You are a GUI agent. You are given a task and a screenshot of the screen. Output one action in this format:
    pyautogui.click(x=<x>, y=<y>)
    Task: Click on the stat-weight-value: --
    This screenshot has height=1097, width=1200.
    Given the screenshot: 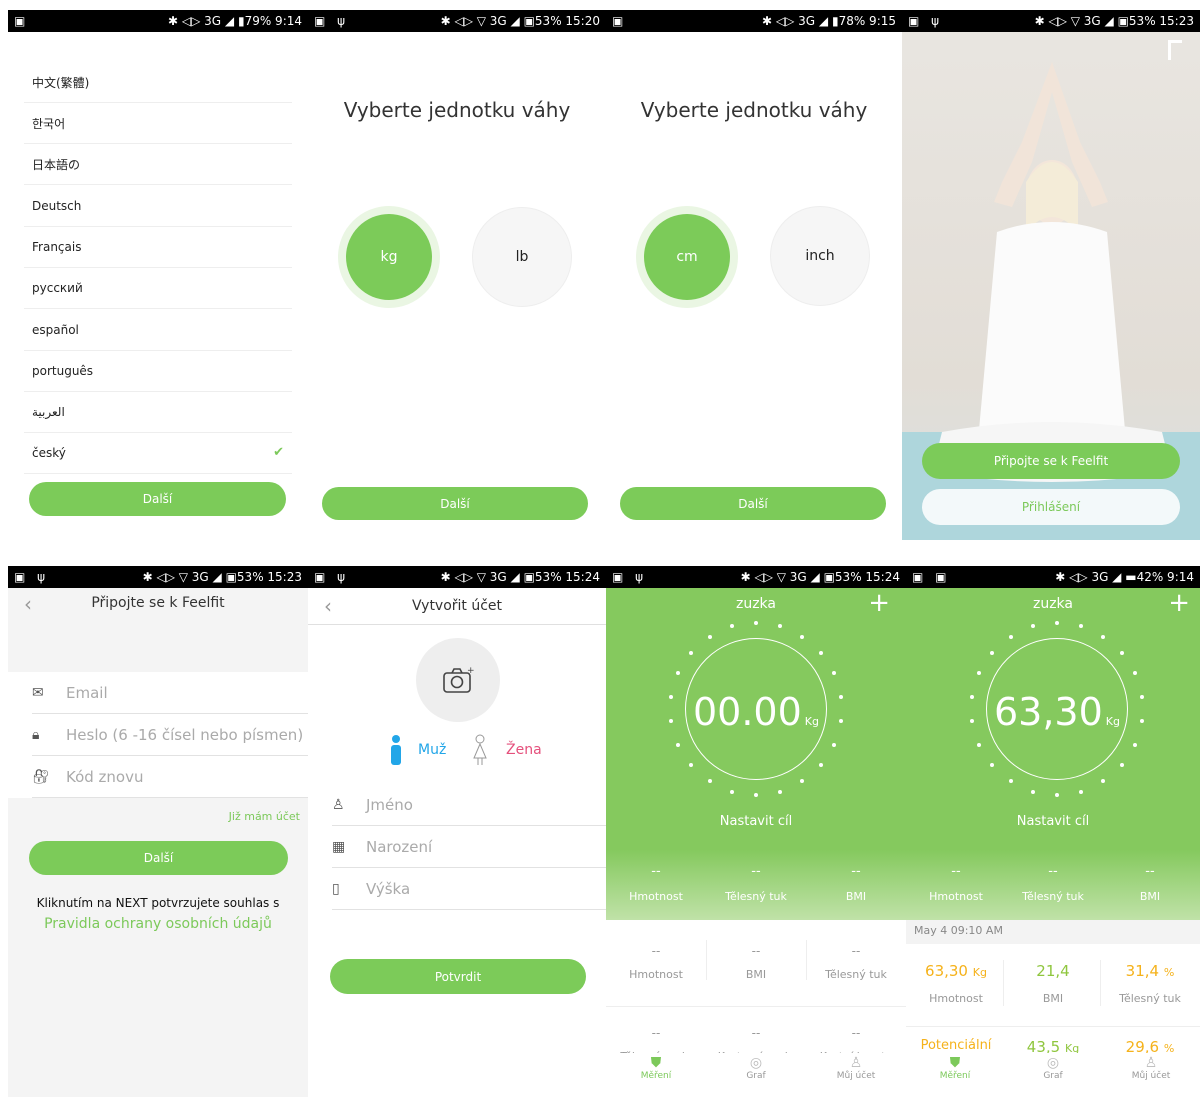 What is the action you would take?
    pyautogui.click(x=956, y=871)
    